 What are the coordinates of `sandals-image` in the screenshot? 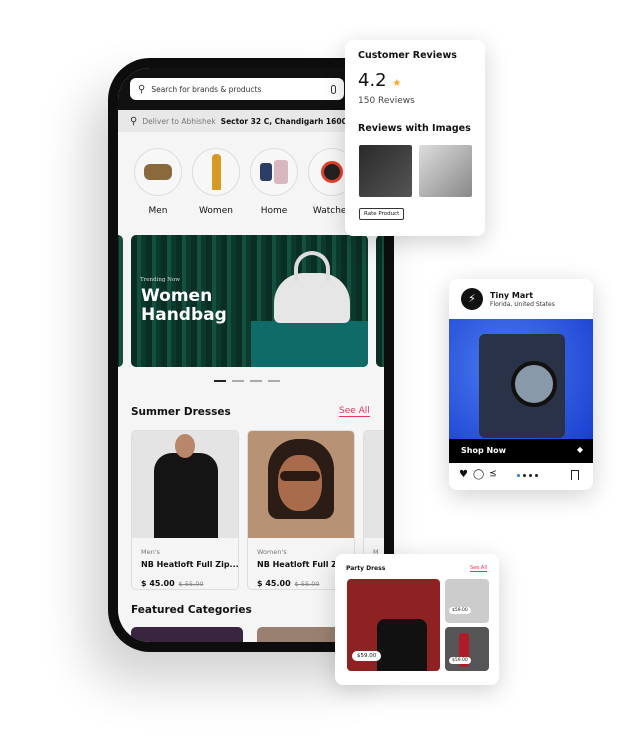 It's located at (158, 172).